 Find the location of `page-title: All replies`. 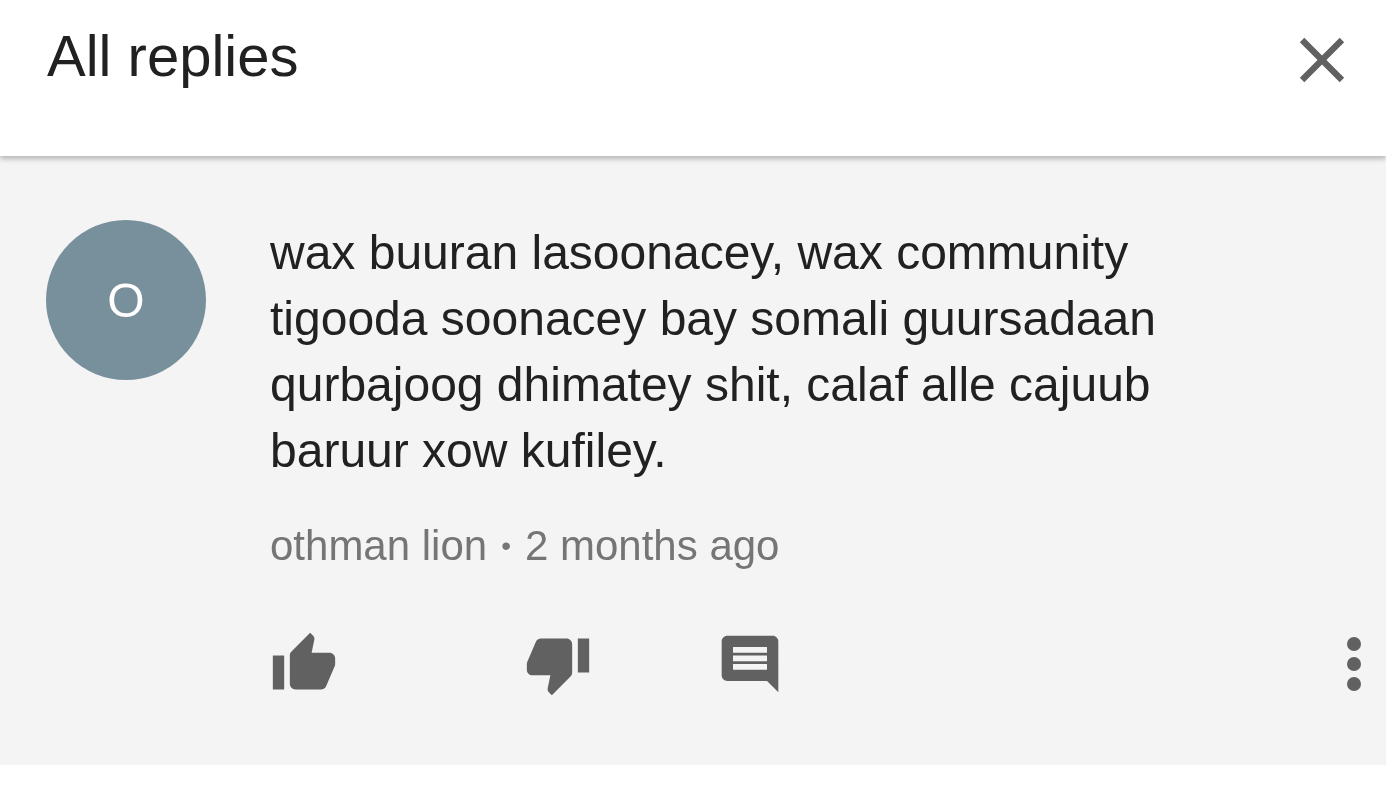

page-title: All replies is located at coordinates (173, 55).